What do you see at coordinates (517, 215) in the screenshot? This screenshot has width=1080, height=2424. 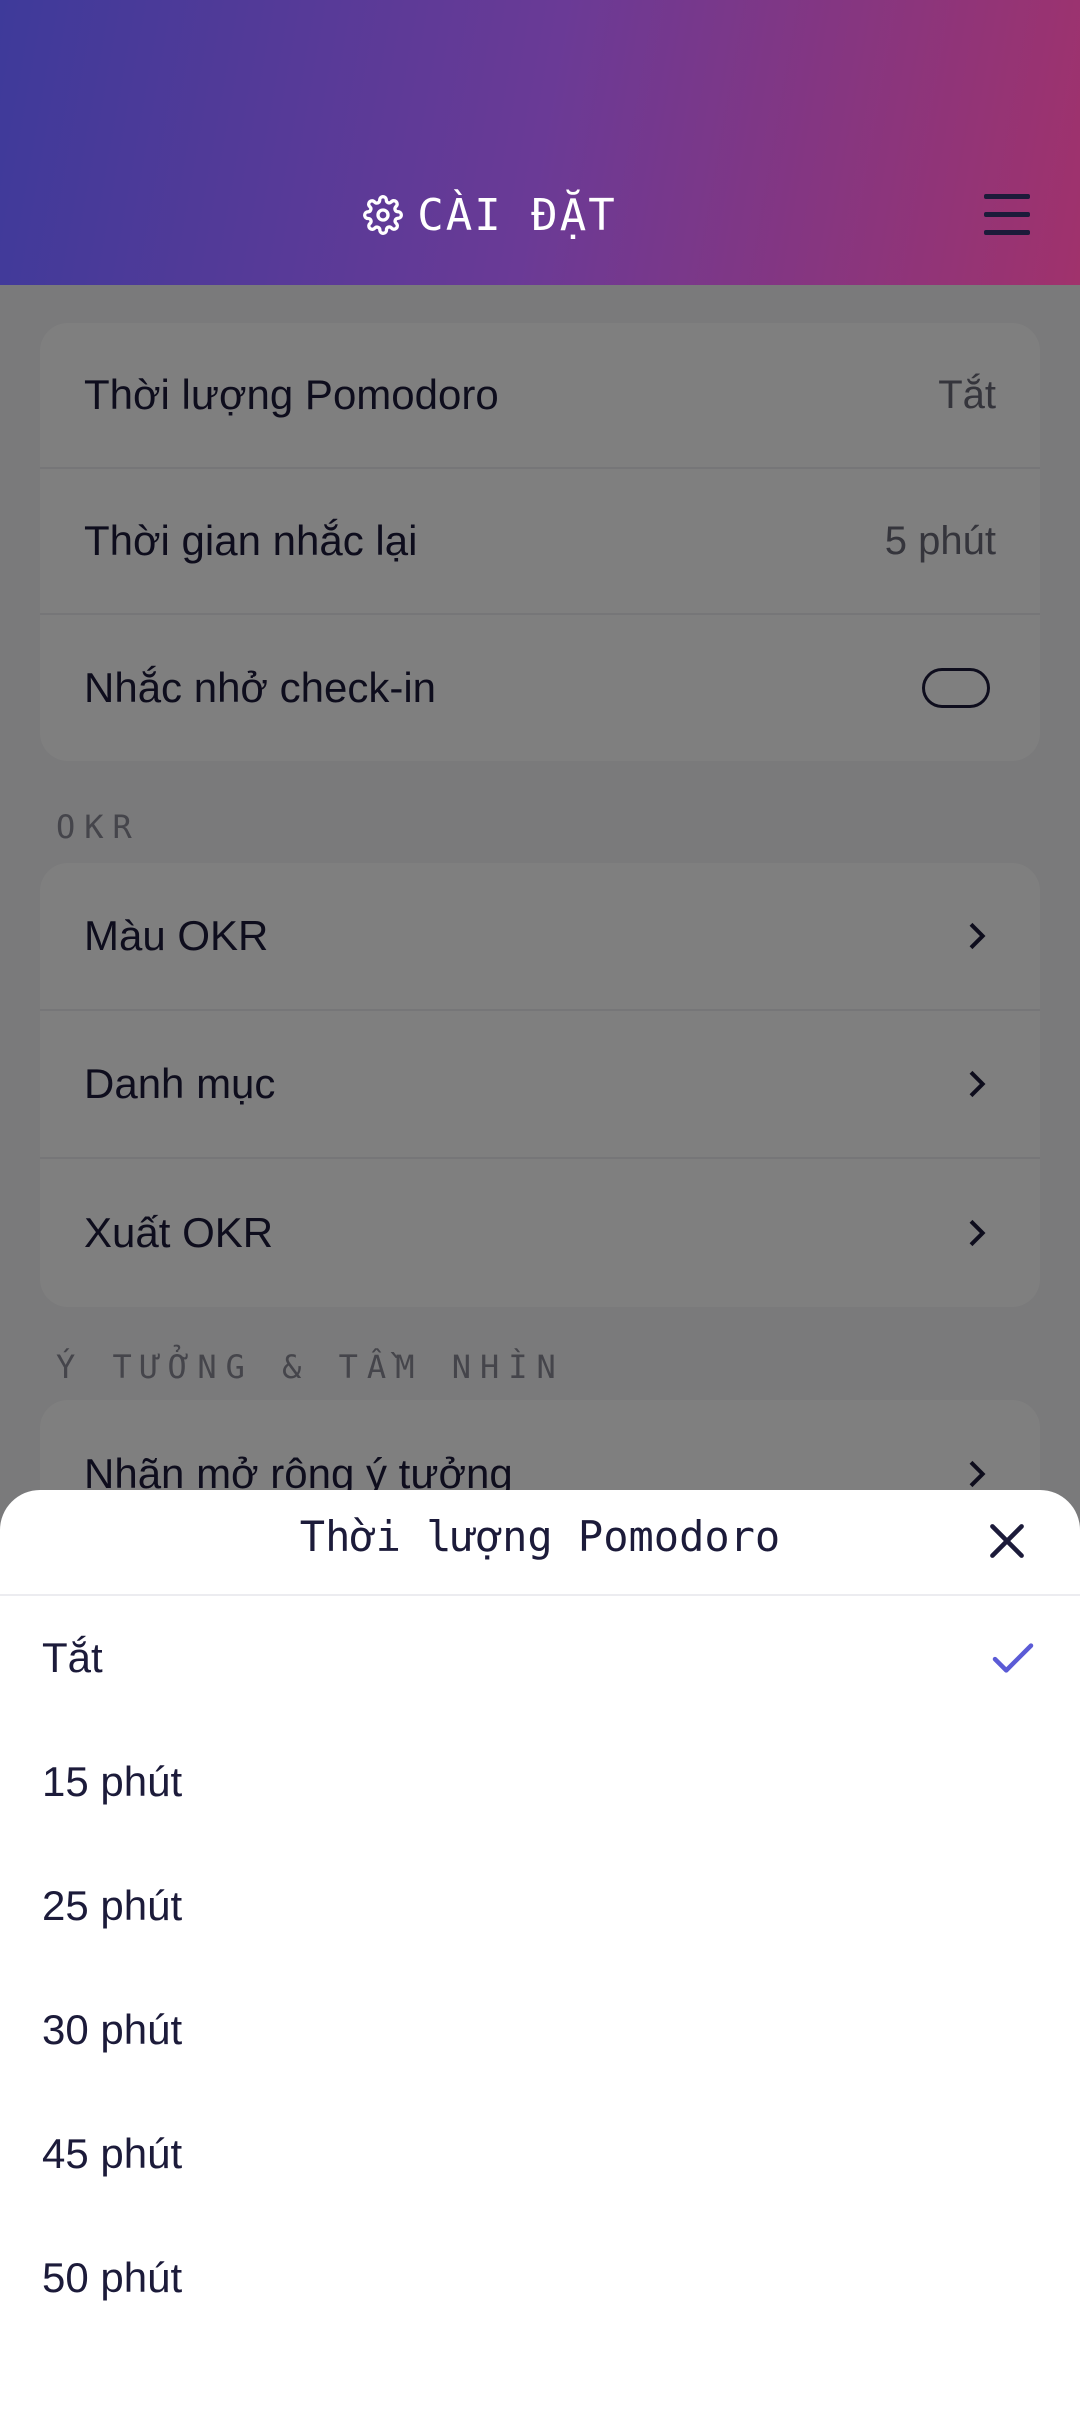 I see `page-title-text: CÀI ĐẶT` at bounding box center [517, 215].